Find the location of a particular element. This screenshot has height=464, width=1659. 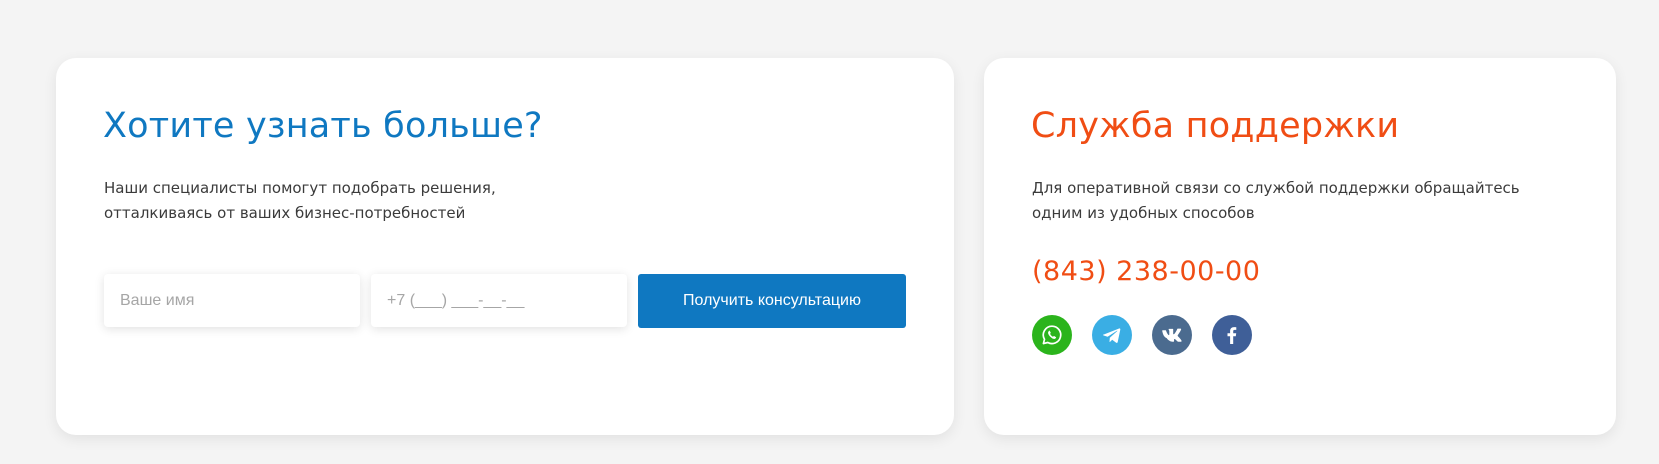

facebook-icon is located at coordinates (1232, 335).